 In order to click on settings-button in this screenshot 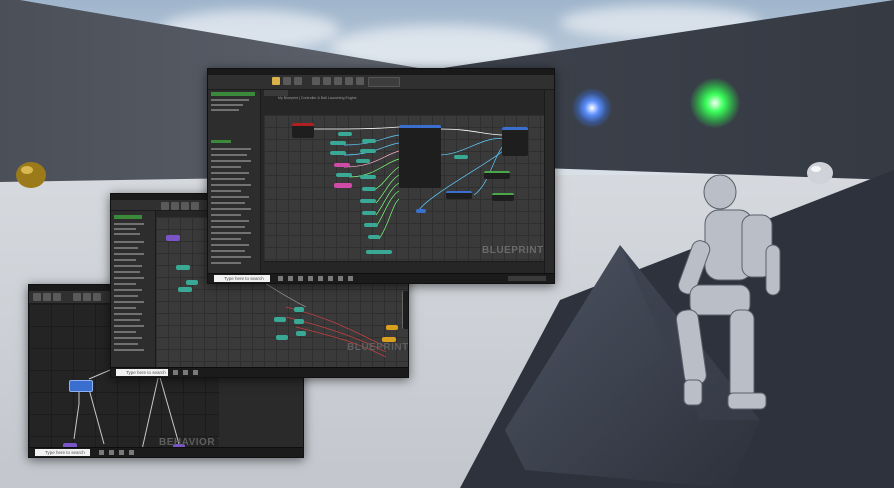, I will do `click(327, 81)`.